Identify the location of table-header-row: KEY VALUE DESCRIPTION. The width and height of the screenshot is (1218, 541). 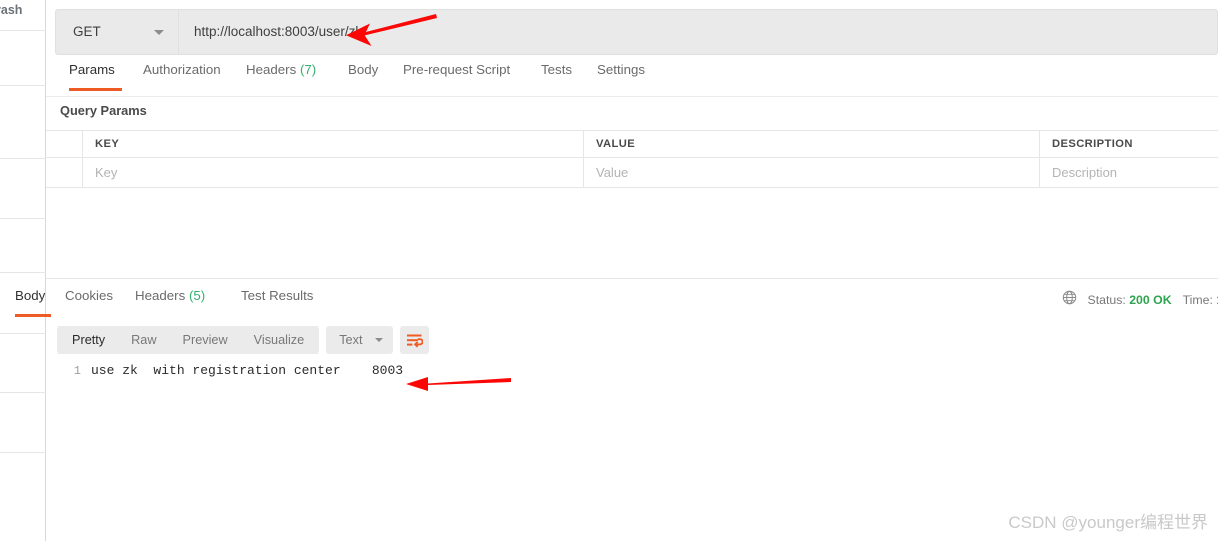
(632, 144).